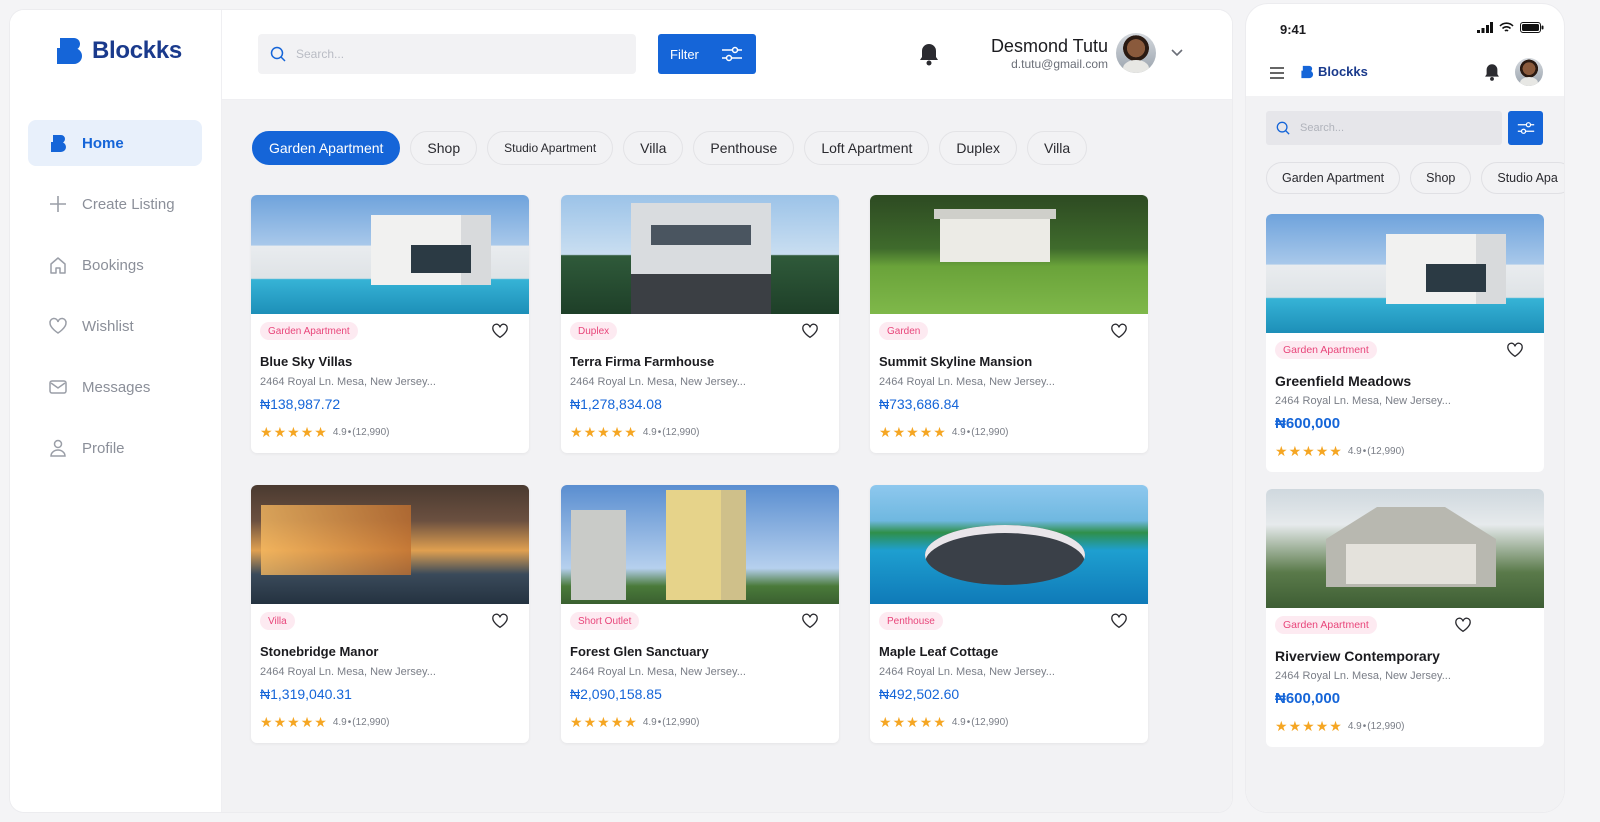 The width and height of the screenshot is (1600, 822). Describe the element at coordinates (278, 54) in the screenshot. I see `search-icon` at that location.